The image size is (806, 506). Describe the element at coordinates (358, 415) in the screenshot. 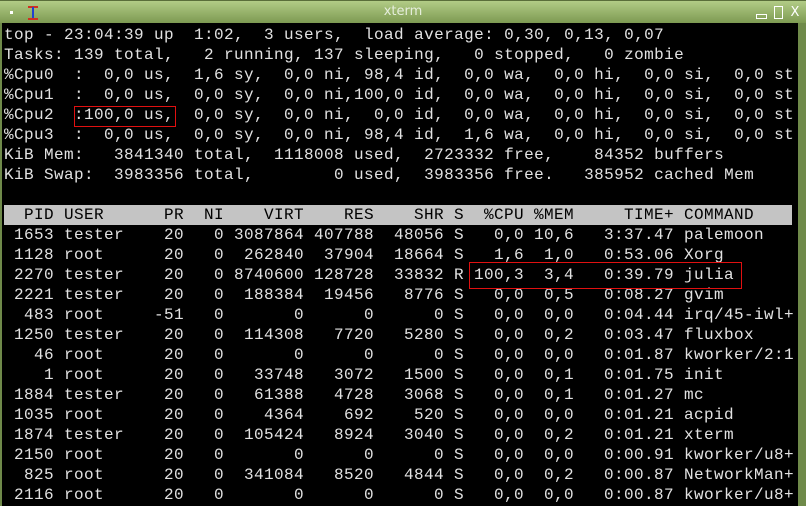

I see `cell-res: 692` at that location.